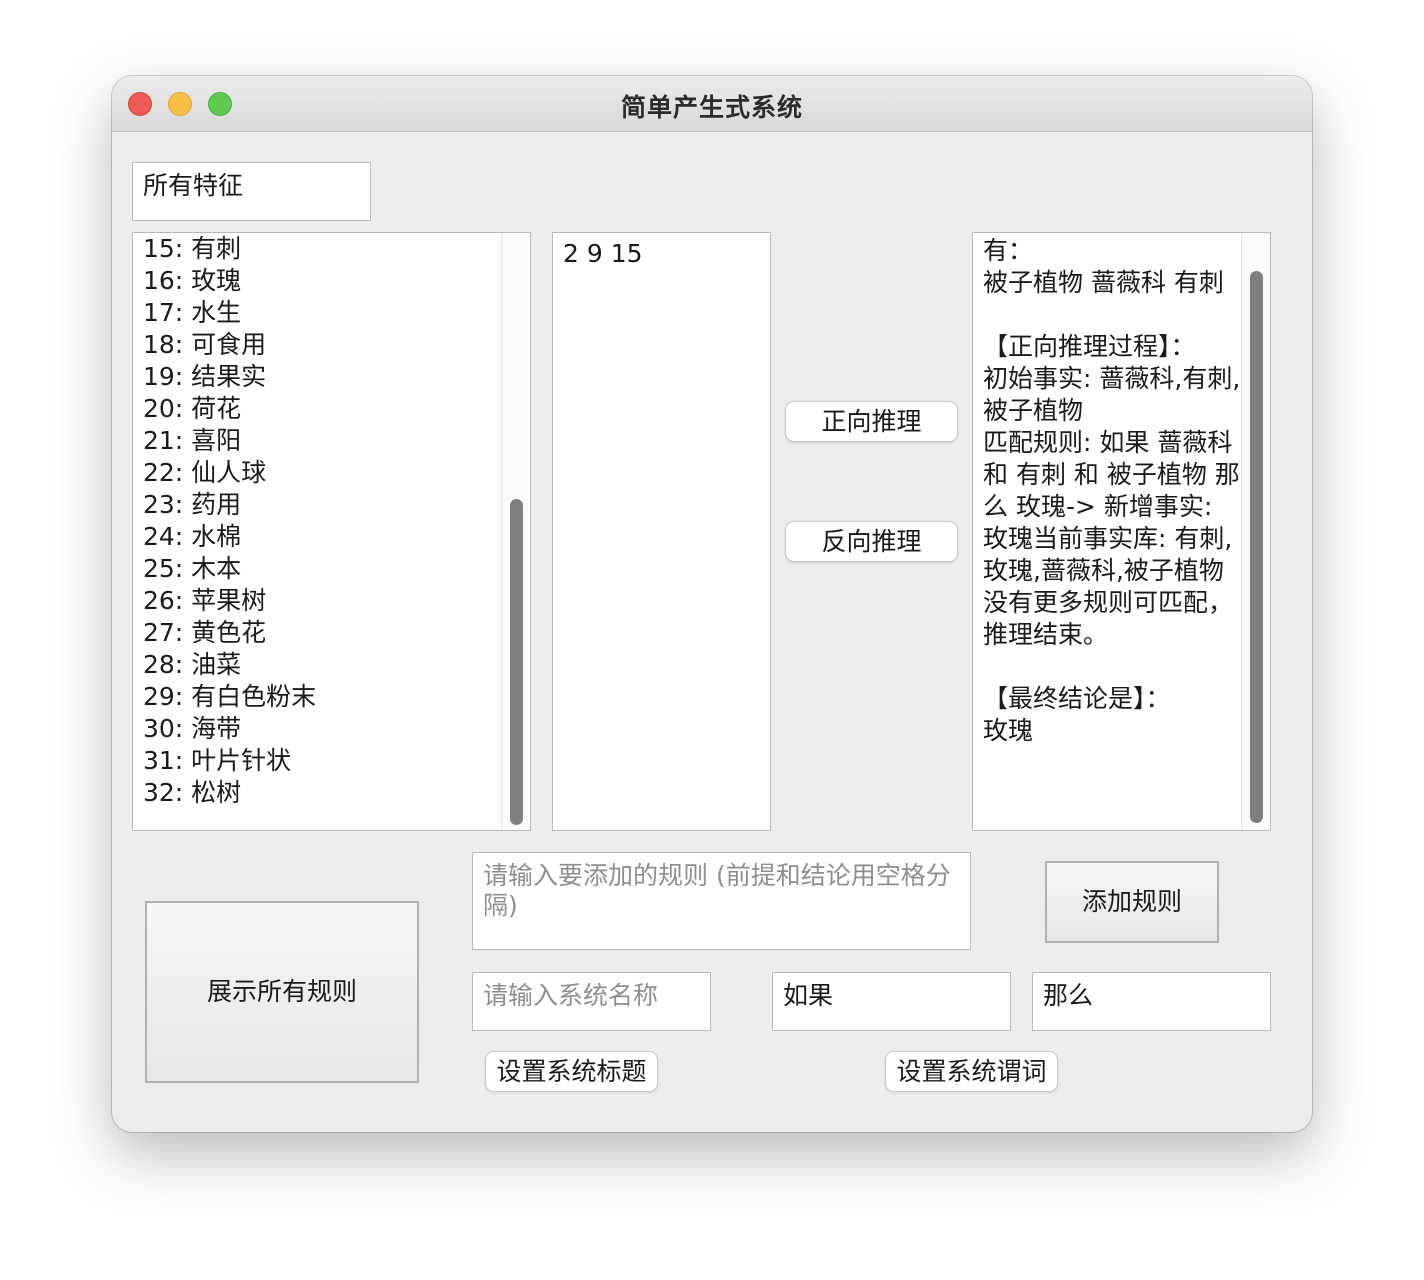  I want to click on feature-list-item: 22: 仙人球, so click(229, 473).